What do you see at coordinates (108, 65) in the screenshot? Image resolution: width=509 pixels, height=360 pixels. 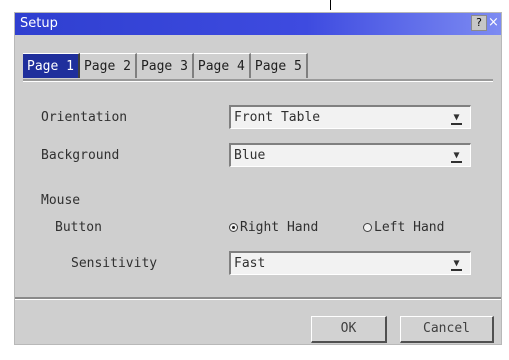 I see `tab-page-2: Page 2` at bounding box center [108, 65].